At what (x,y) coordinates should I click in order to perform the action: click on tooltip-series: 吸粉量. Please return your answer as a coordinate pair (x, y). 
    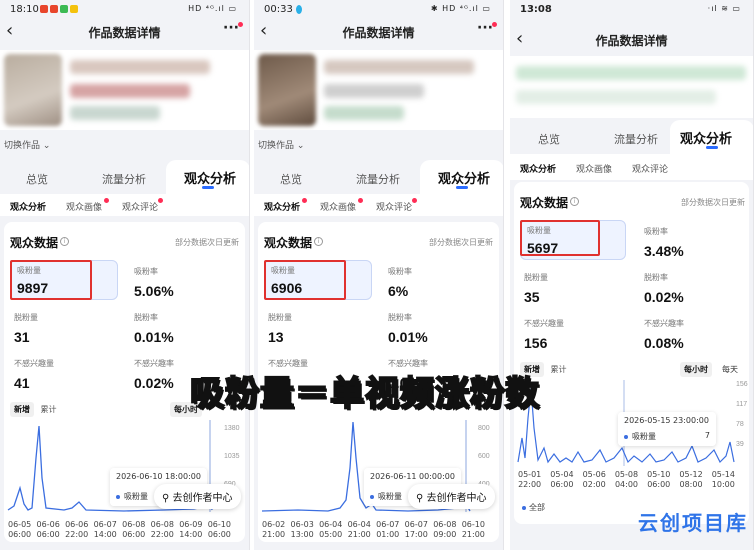
    Looking at the image, I should click on (390, 496).